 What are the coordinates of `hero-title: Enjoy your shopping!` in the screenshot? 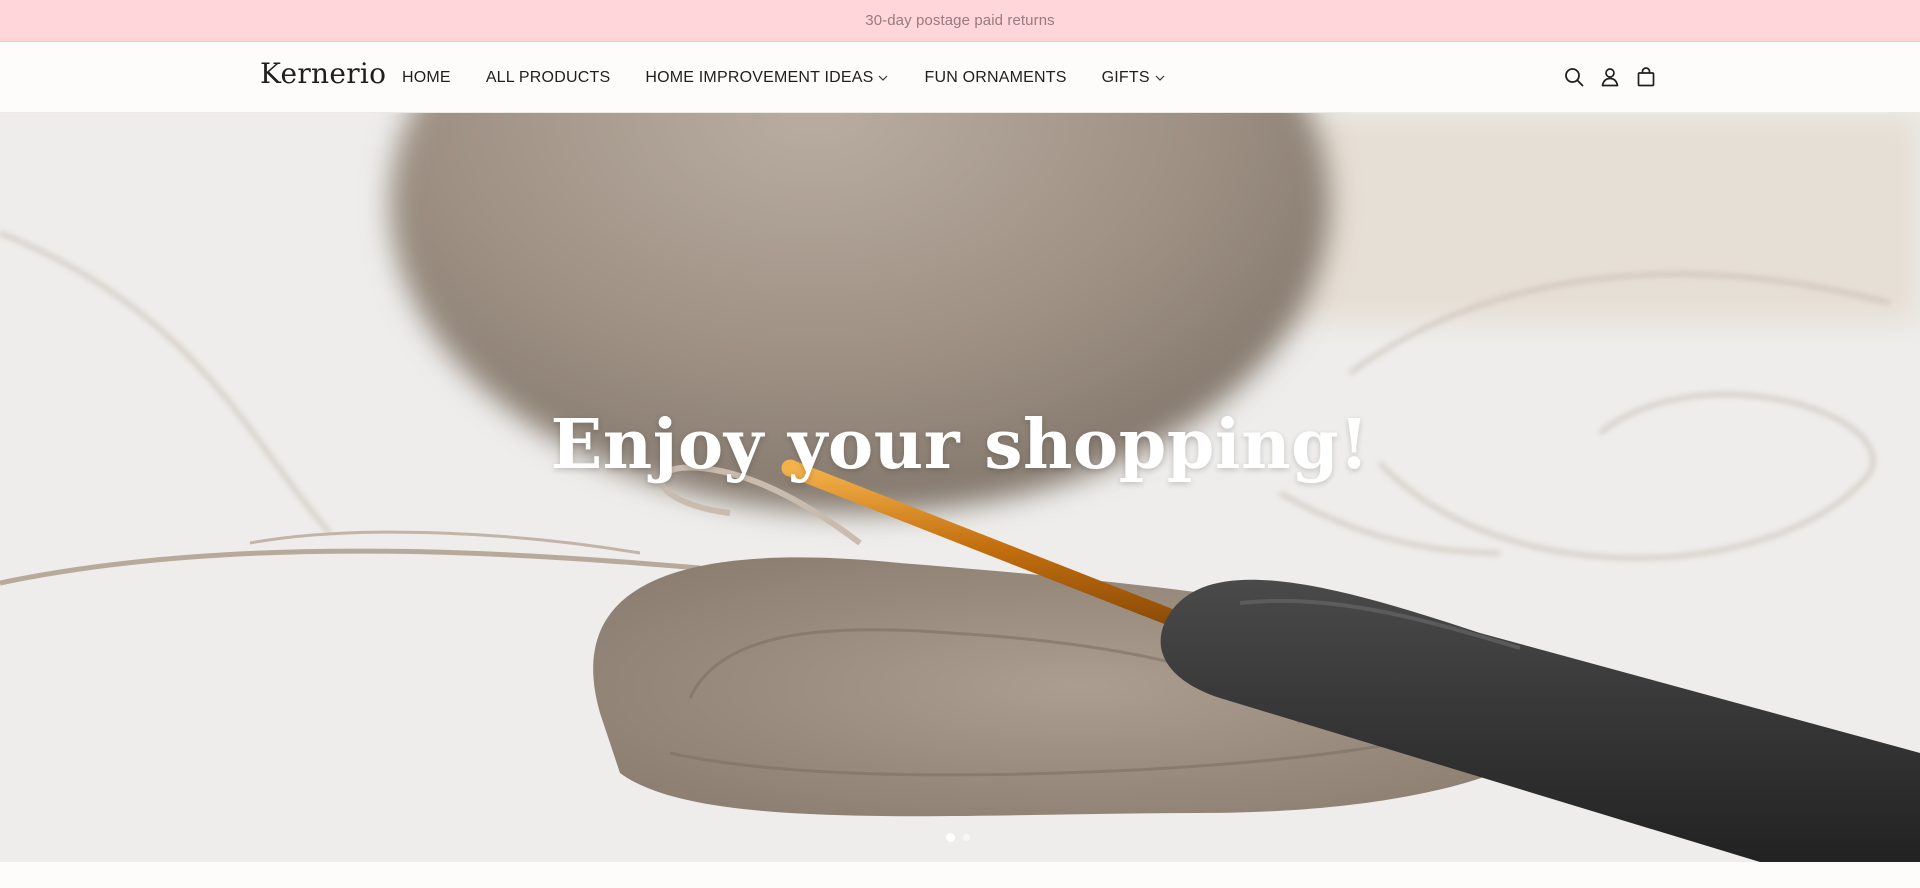 It's located at (960, 445).